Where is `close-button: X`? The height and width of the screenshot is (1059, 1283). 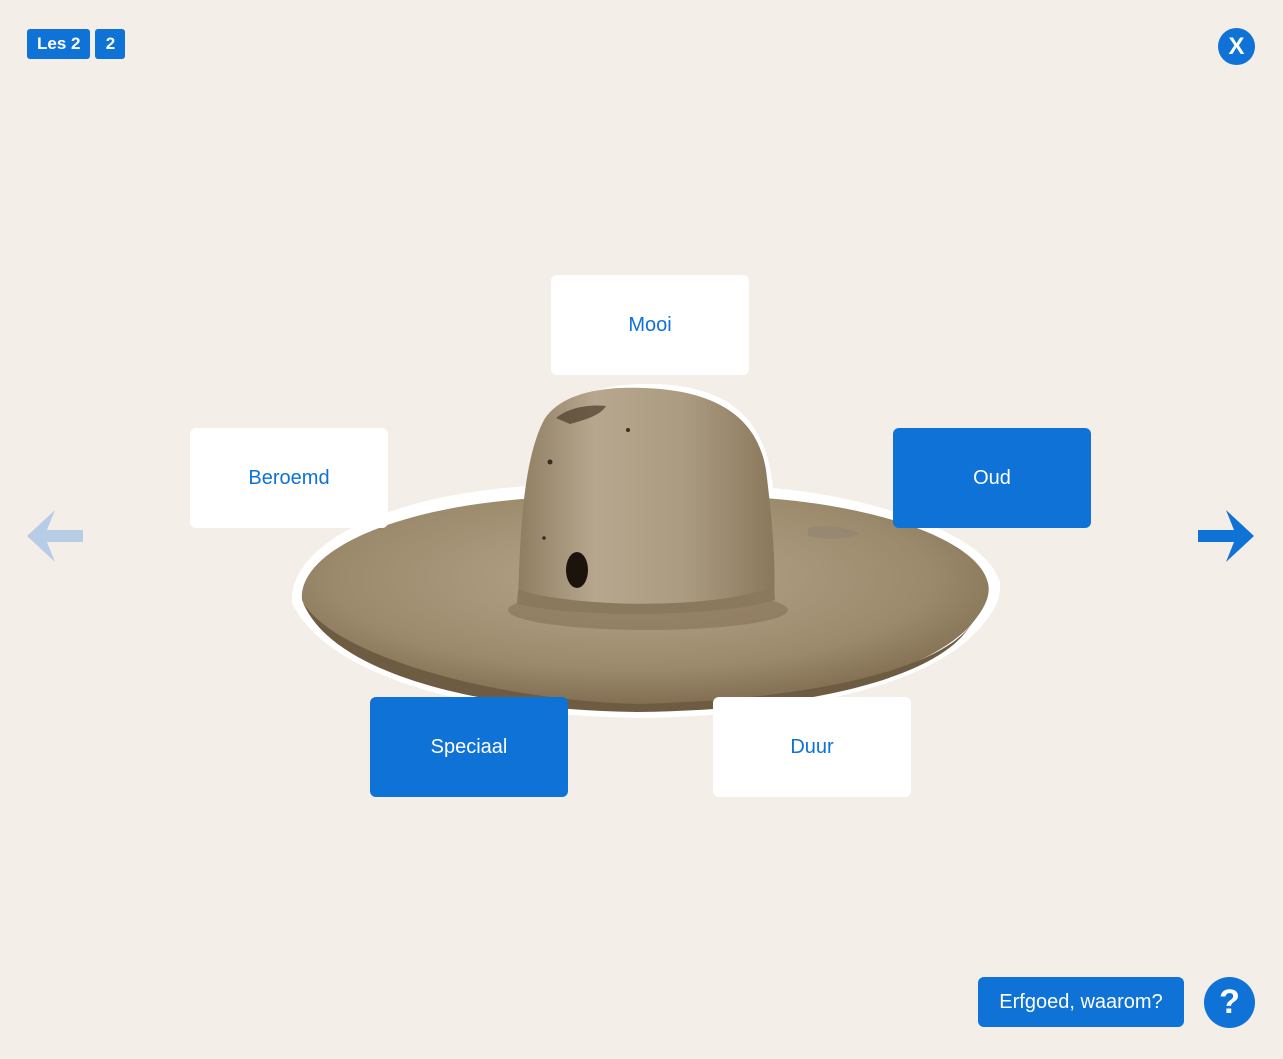 close-button: X is located at coordinates (1236, 46).